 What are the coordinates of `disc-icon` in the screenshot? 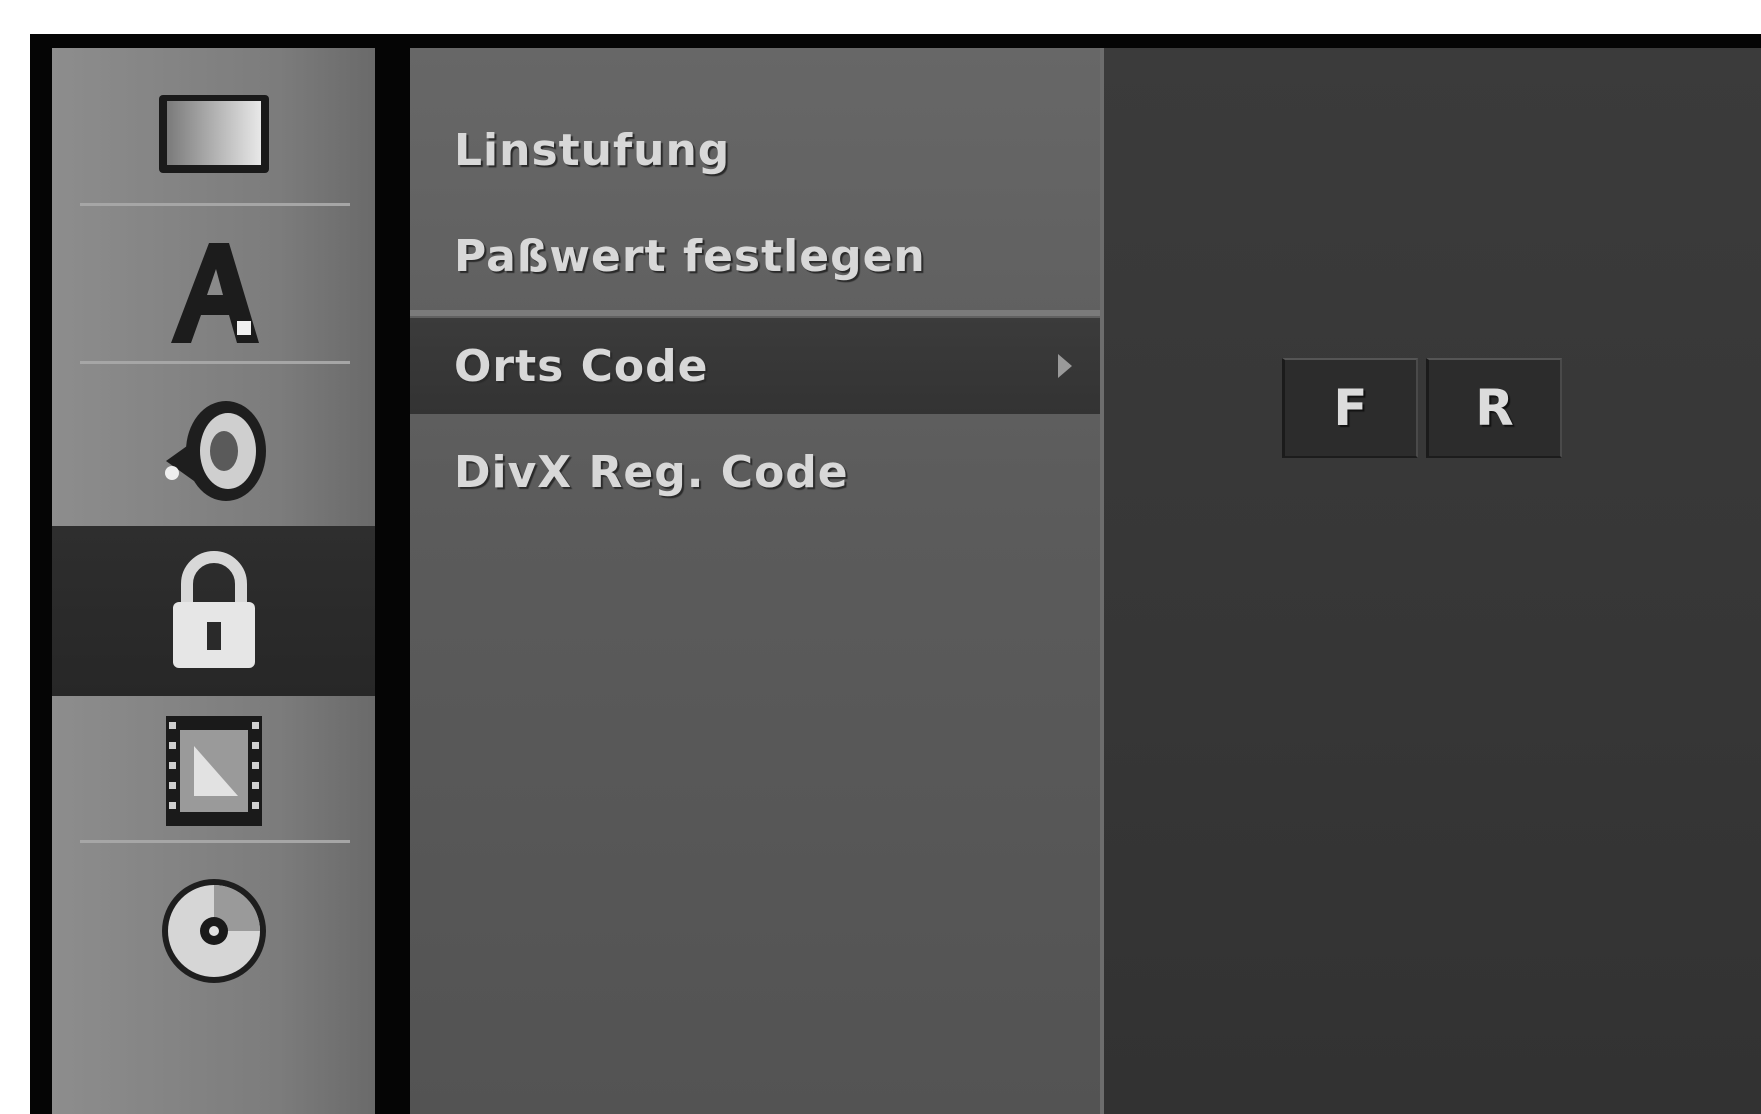 It's located at (214, 931).